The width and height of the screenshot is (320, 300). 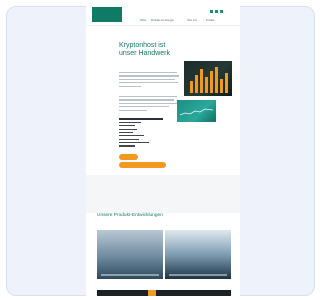 I want to click on hero-image-analytics, so click(x=196, y=111).